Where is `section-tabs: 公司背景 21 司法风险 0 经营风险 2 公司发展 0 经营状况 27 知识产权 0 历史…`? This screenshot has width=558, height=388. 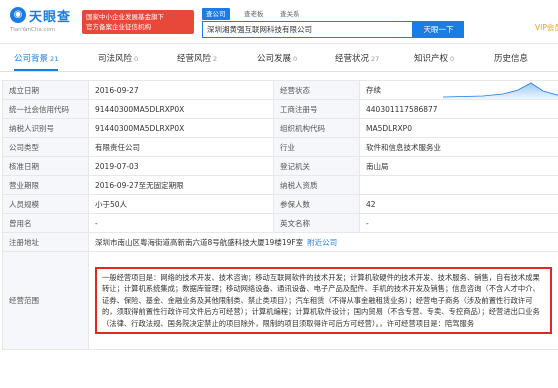
section-tabs: 公司背景 21 司法风险 0 经营风险 2 公司发展 0 经营状况 27 知识产权 0 历史… is located at coordinates (279, 61).